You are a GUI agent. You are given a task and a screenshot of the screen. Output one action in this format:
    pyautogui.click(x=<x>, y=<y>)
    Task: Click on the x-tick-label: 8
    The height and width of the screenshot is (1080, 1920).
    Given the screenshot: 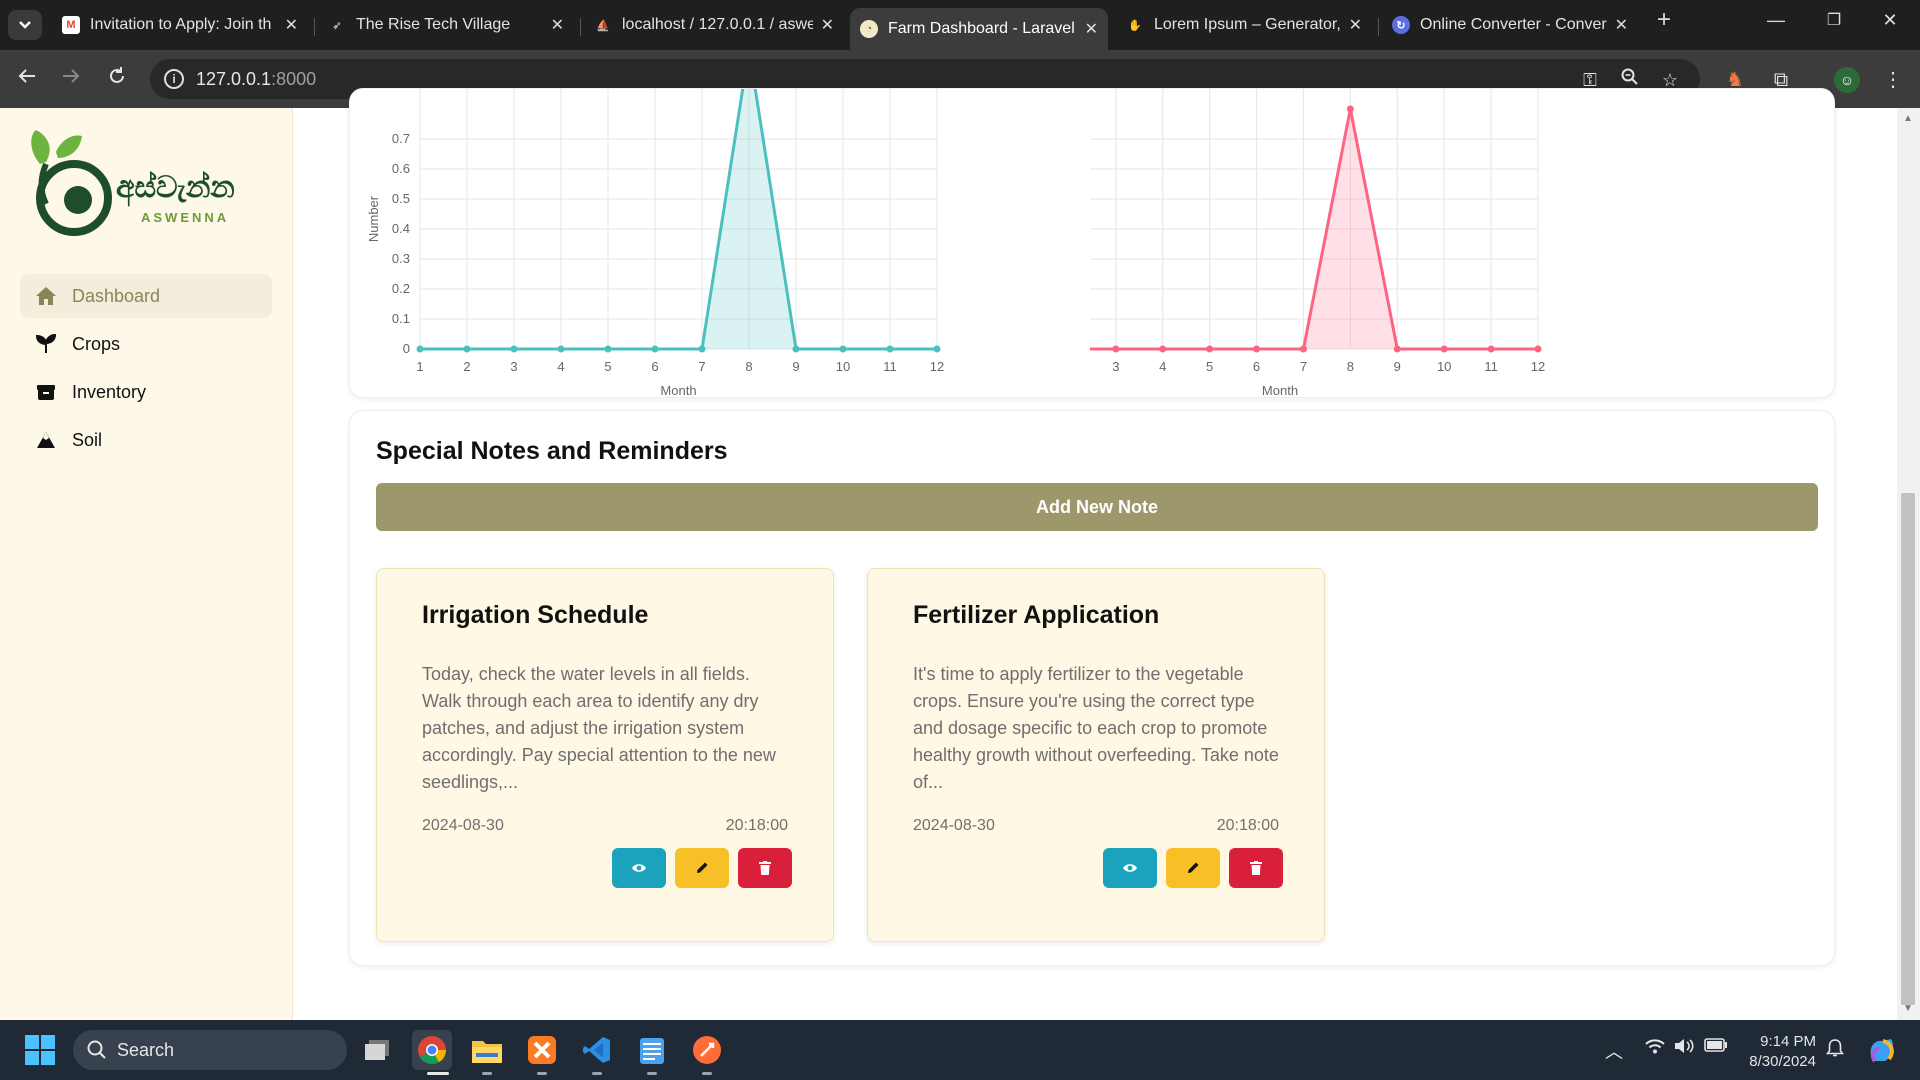 What is the action you would take?
    pyautogui.click(x=1350, y=366)
    